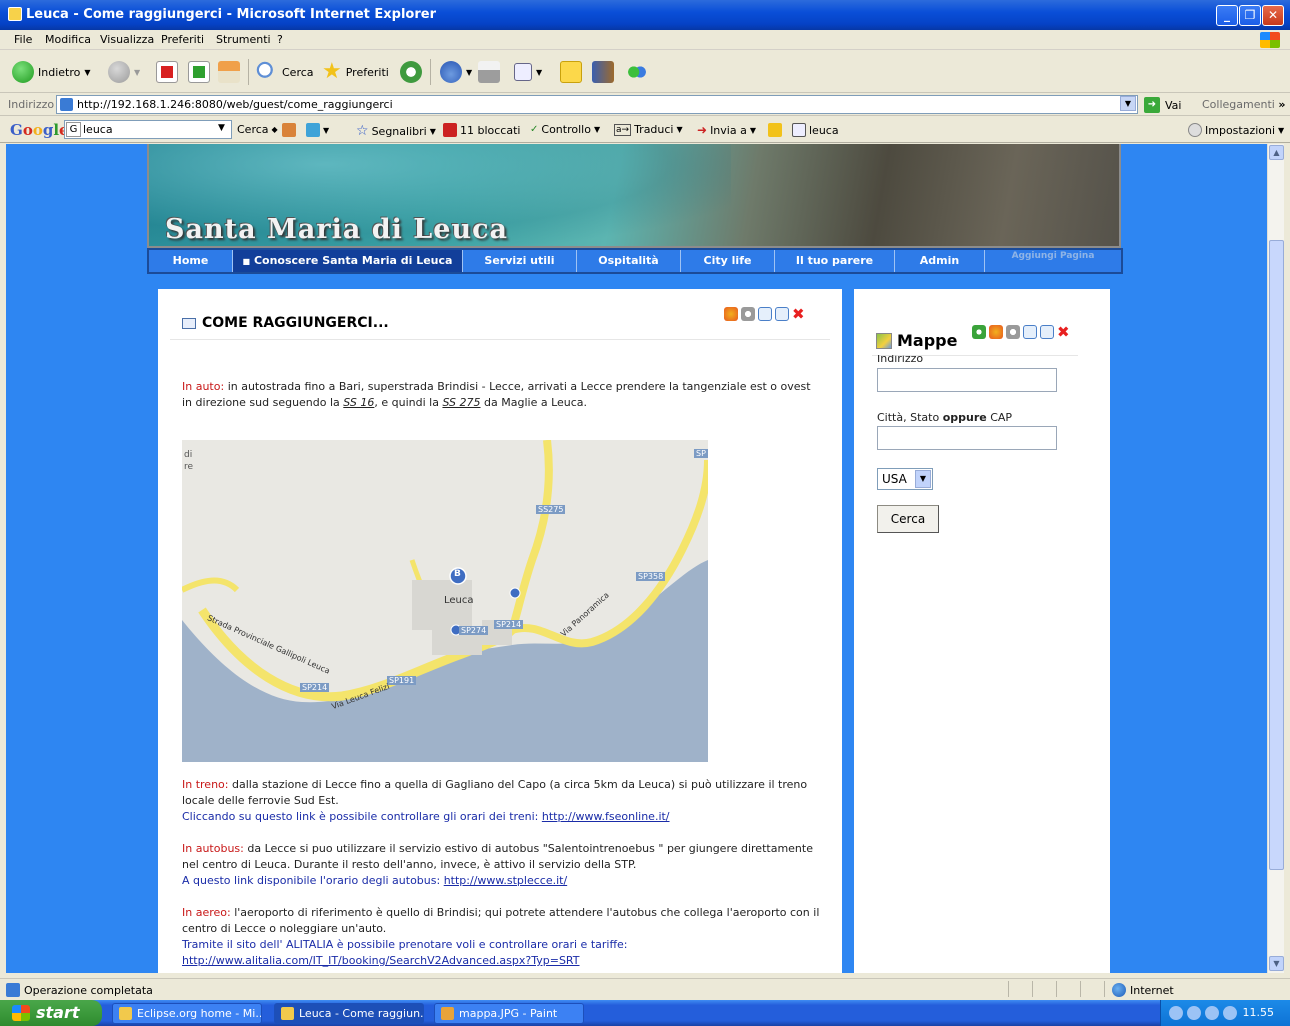 The image size is (1290, 1026). Describe the element at coordinates (280, 39) in the screenshot. I see `menu-help: ?` at that location.